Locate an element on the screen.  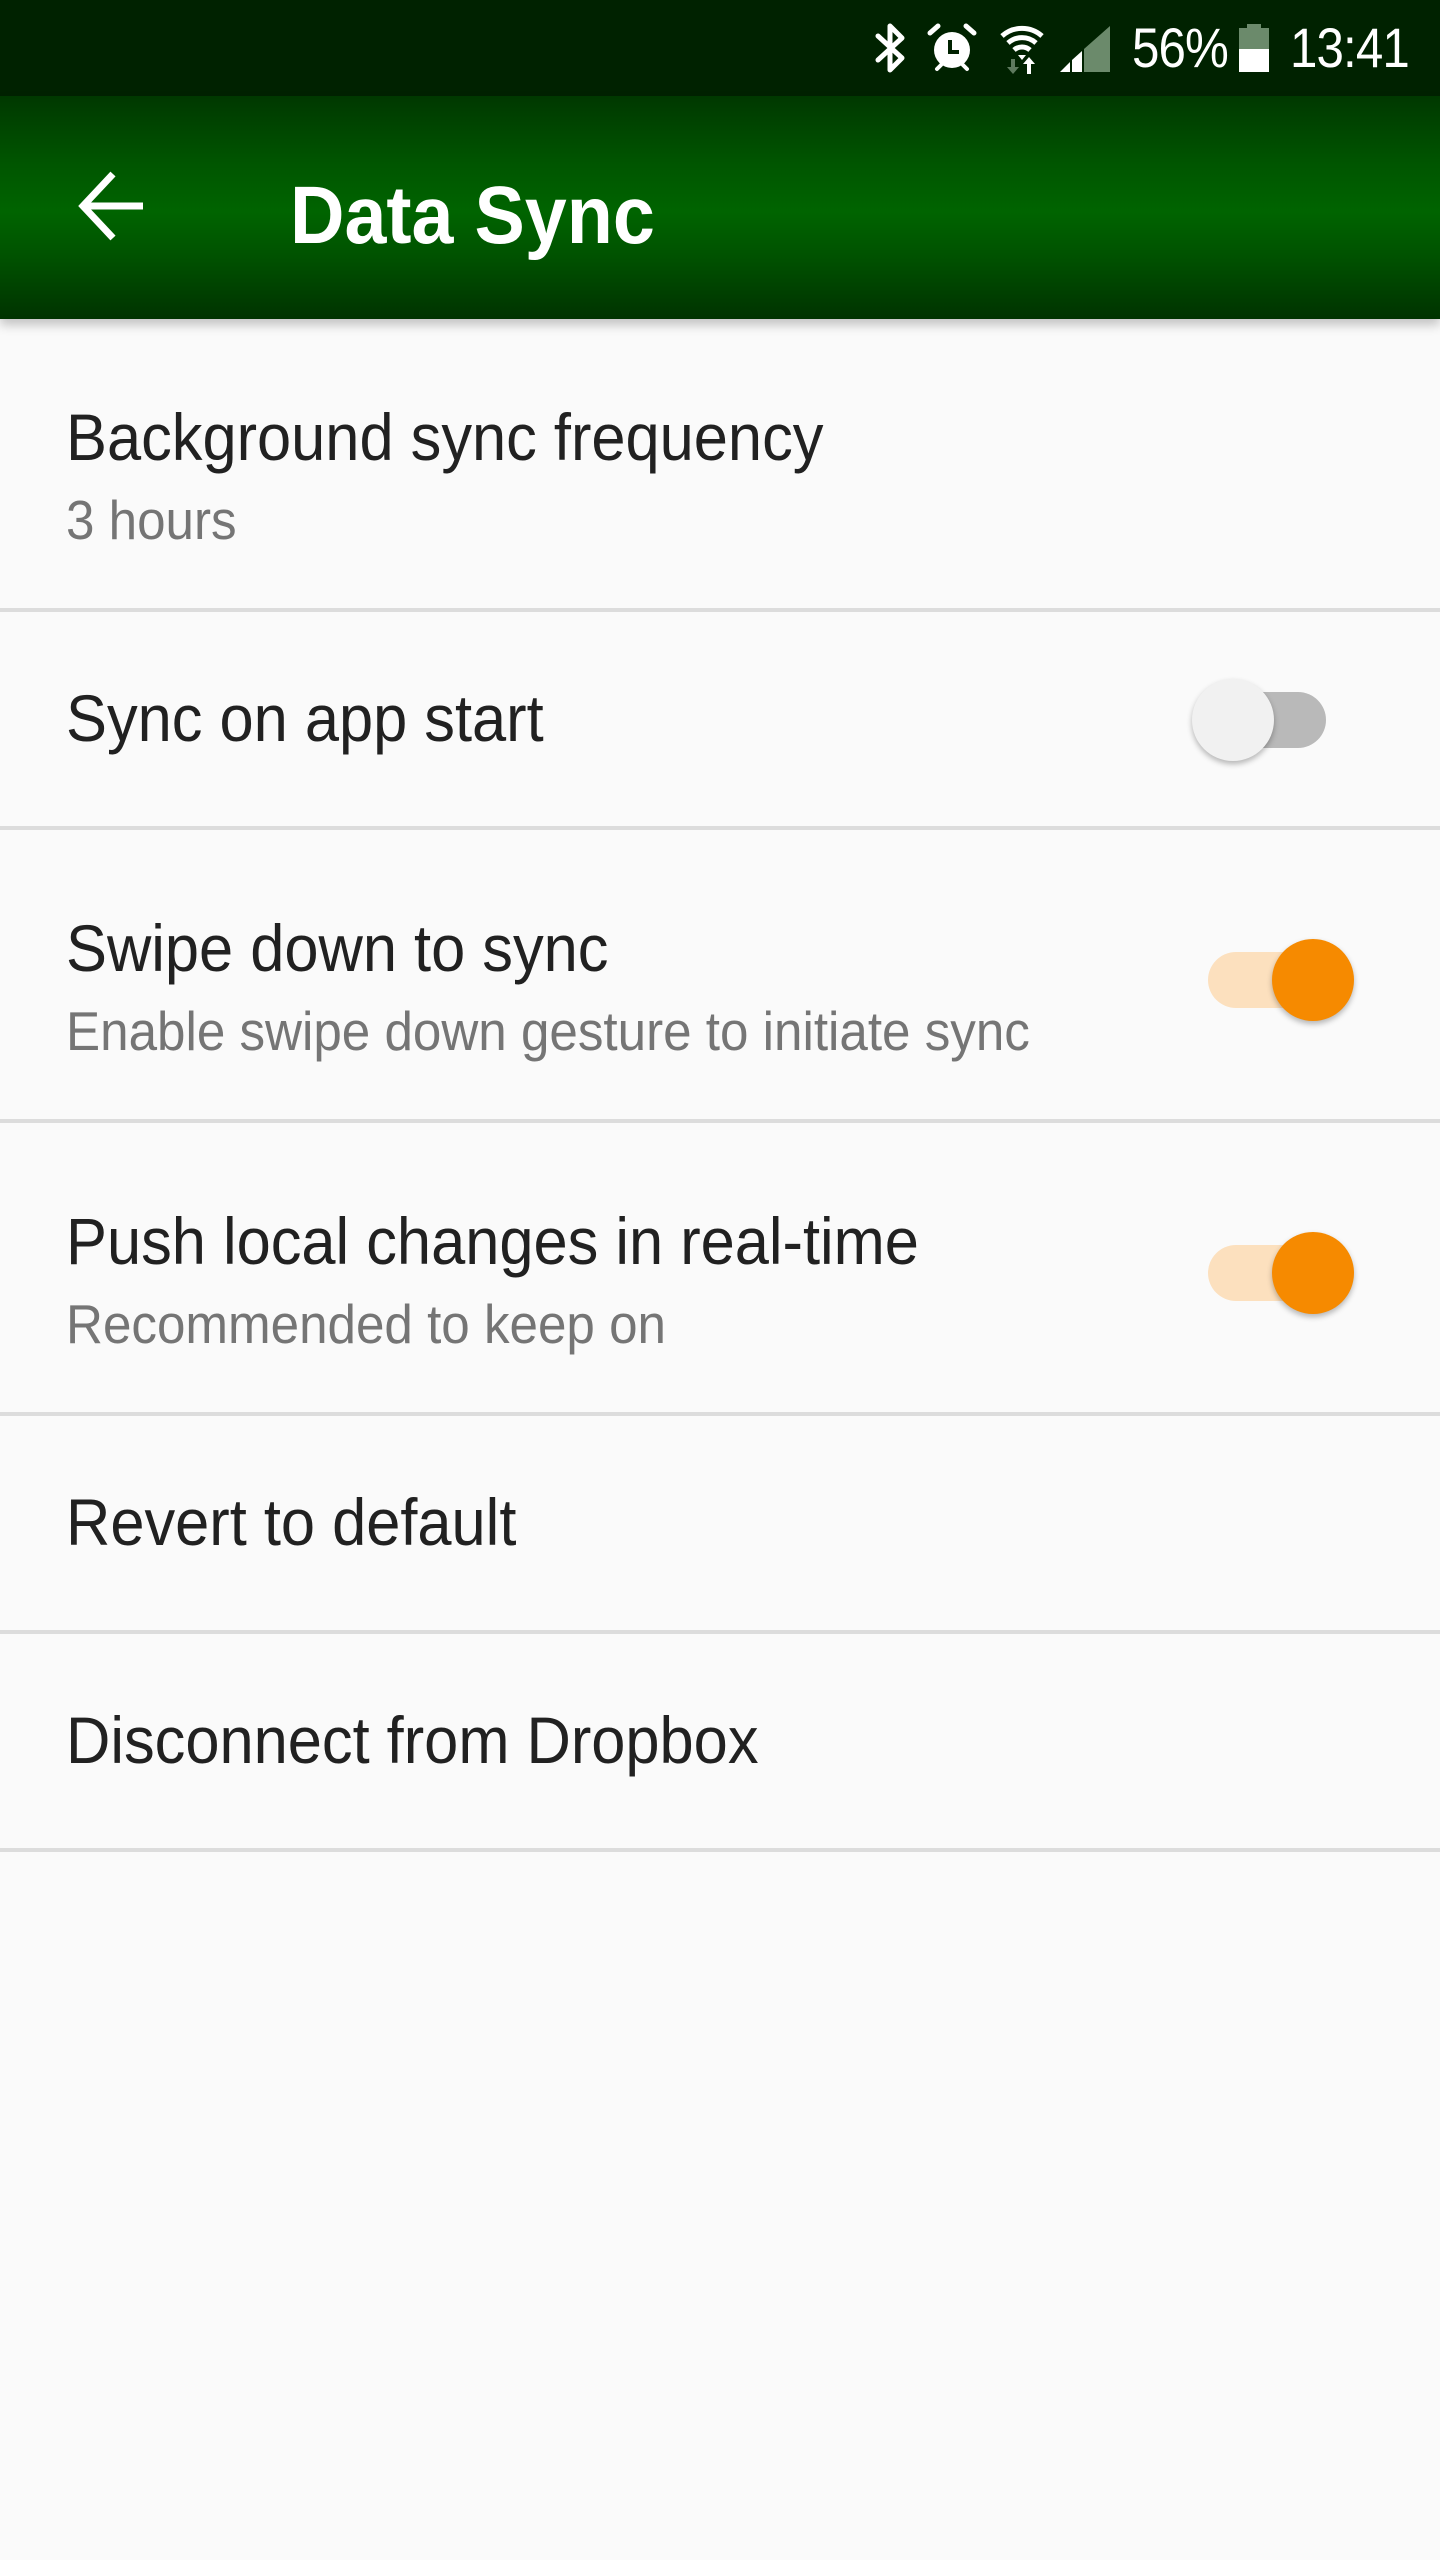
pref-summary: Recommended to keep on is located at coordinates (366, 1324).